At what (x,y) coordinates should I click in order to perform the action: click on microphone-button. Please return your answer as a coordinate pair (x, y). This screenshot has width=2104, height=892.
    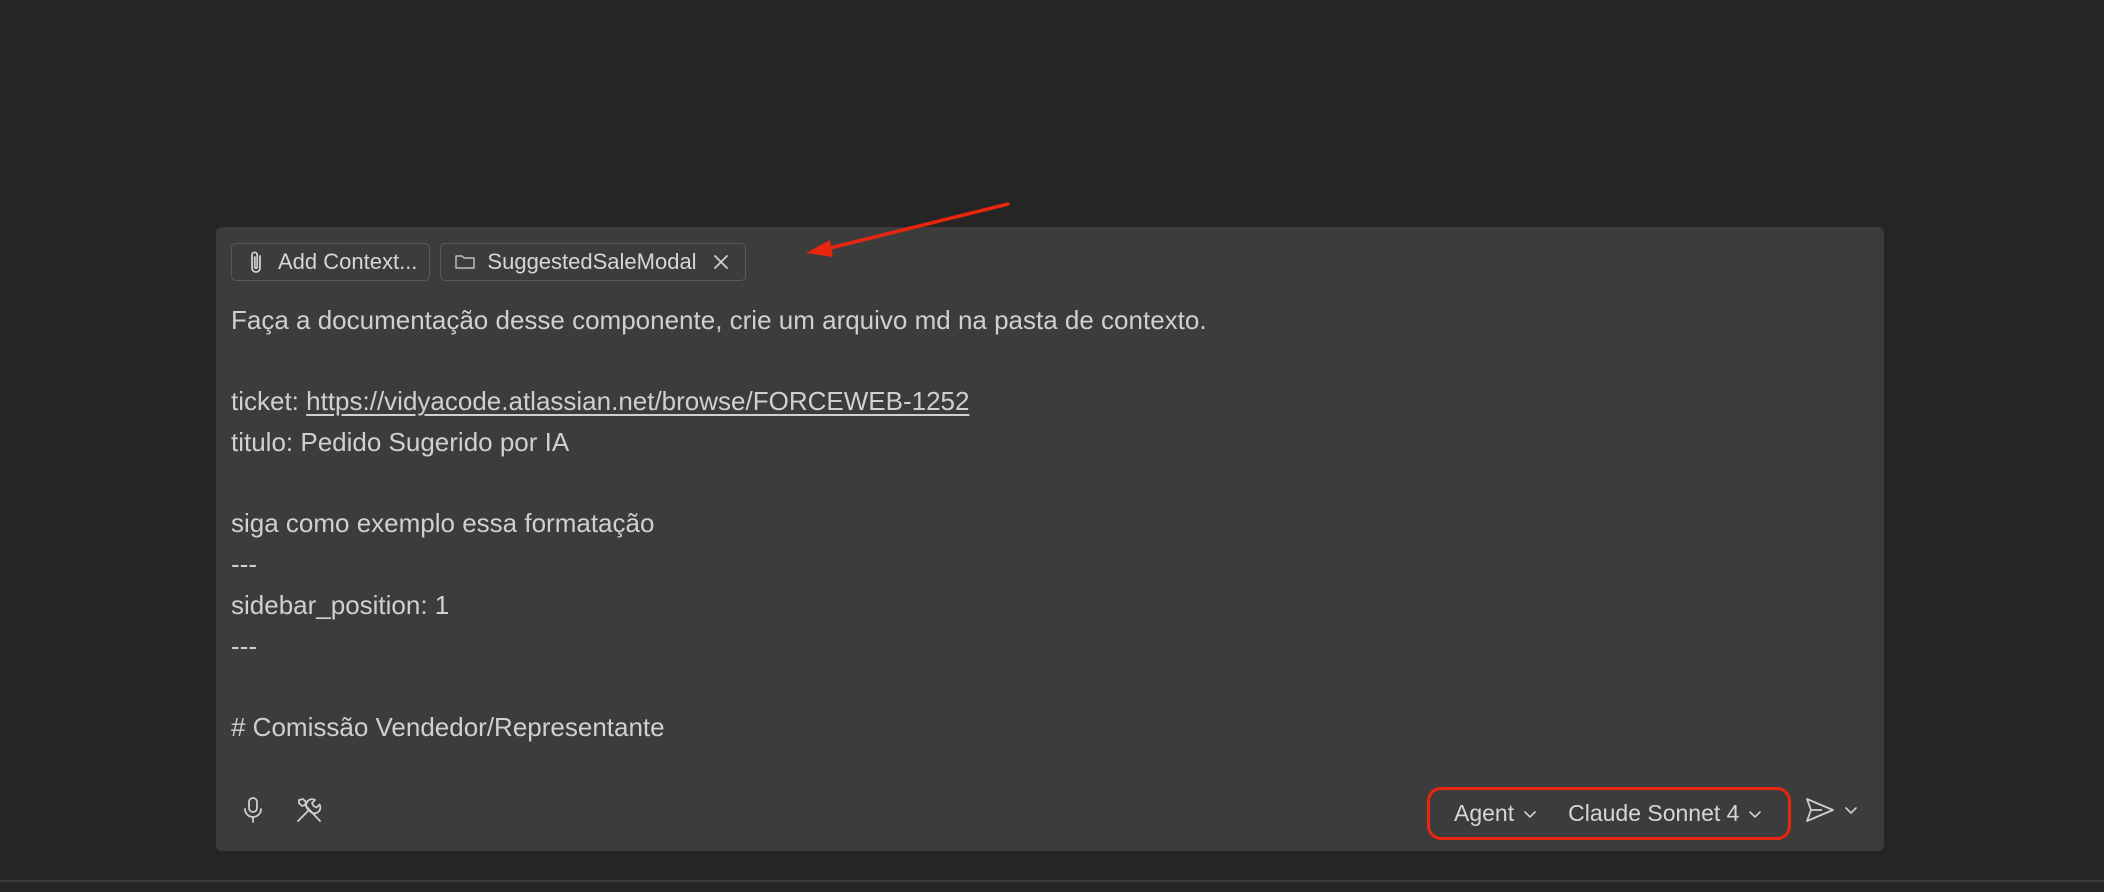
    Looking at the image, I should click on (253, 812).